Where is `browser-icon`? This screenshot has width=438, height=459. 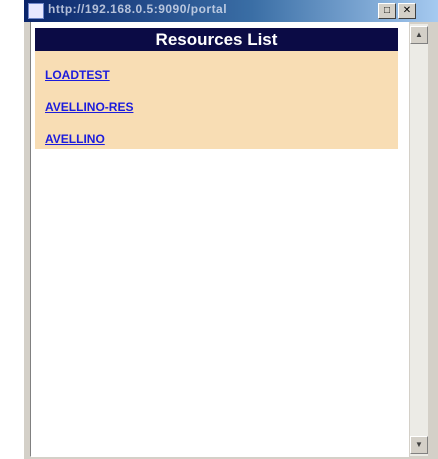
browser-icon is located at coordinates (36, 11).